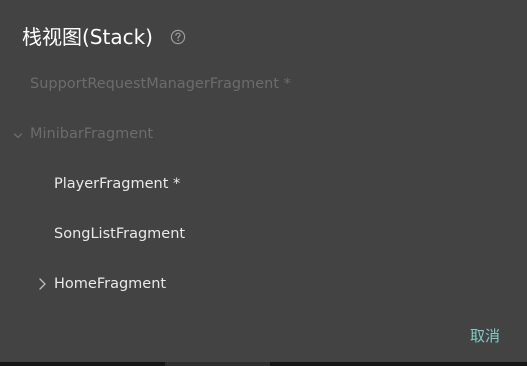 The height and width of the screenshot is (366, 527). Describe the element at coordinates (485, 336) in the screenshot. I see `cancel-button: 取消` at that location.